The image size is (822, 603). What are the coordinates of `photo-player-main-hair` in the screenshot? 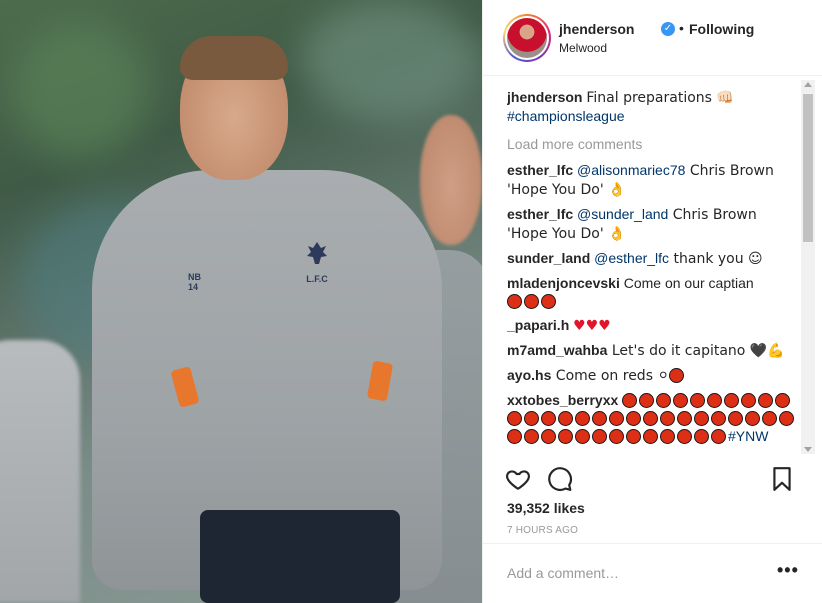 It's located at (234, 58).